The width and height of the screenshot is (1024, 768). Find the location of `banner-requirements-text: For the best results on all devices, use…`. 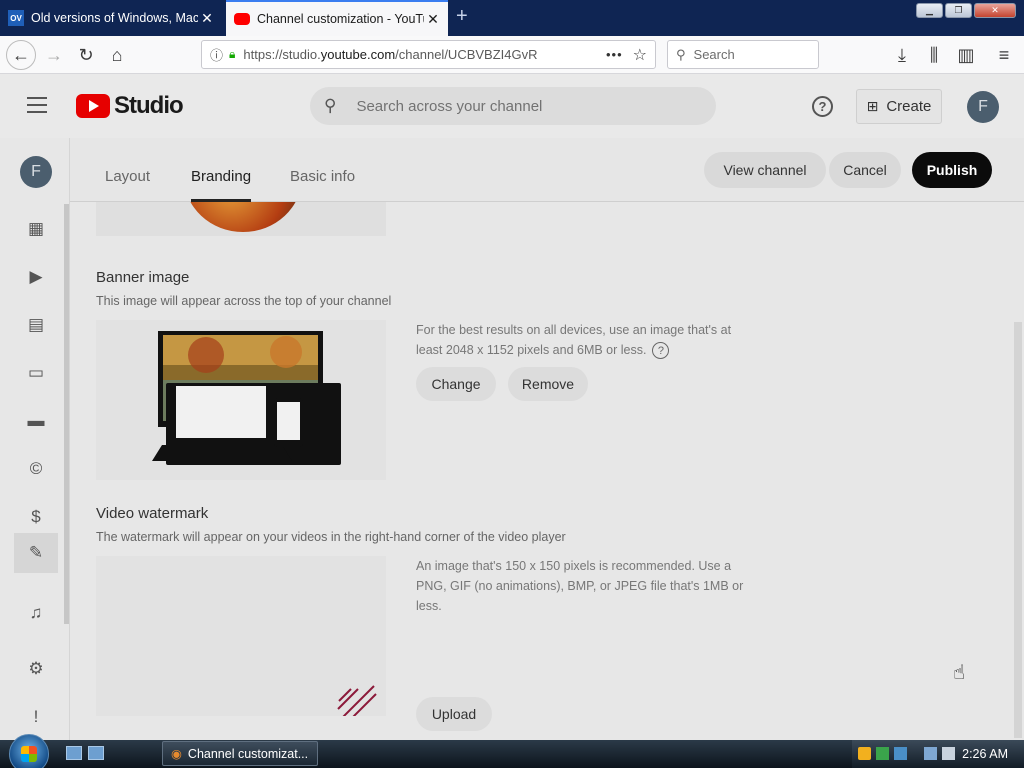

banner-requirements-text: For the best results on all devices, use… is located at coordinates (583, 340).